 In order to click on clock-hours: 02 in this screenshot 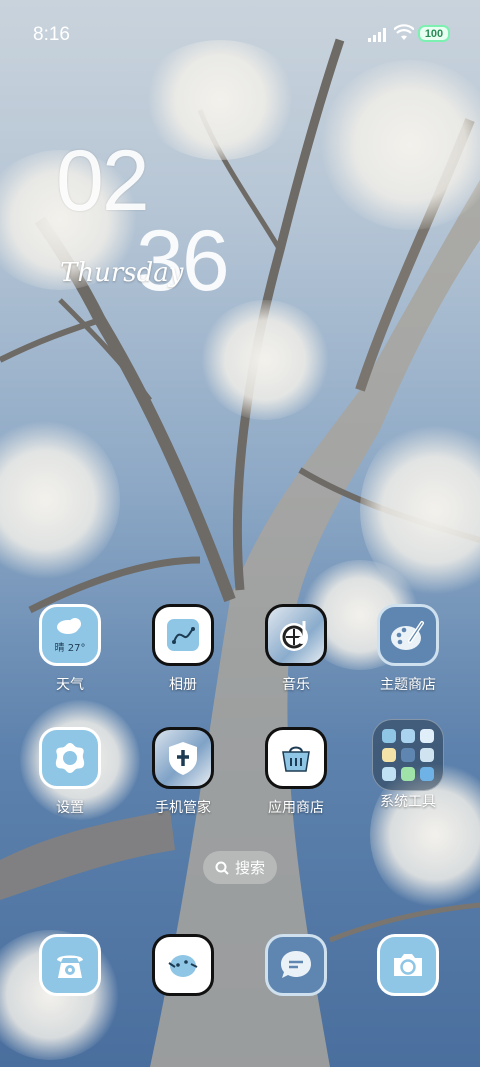, I will do `click(103, 181)`.